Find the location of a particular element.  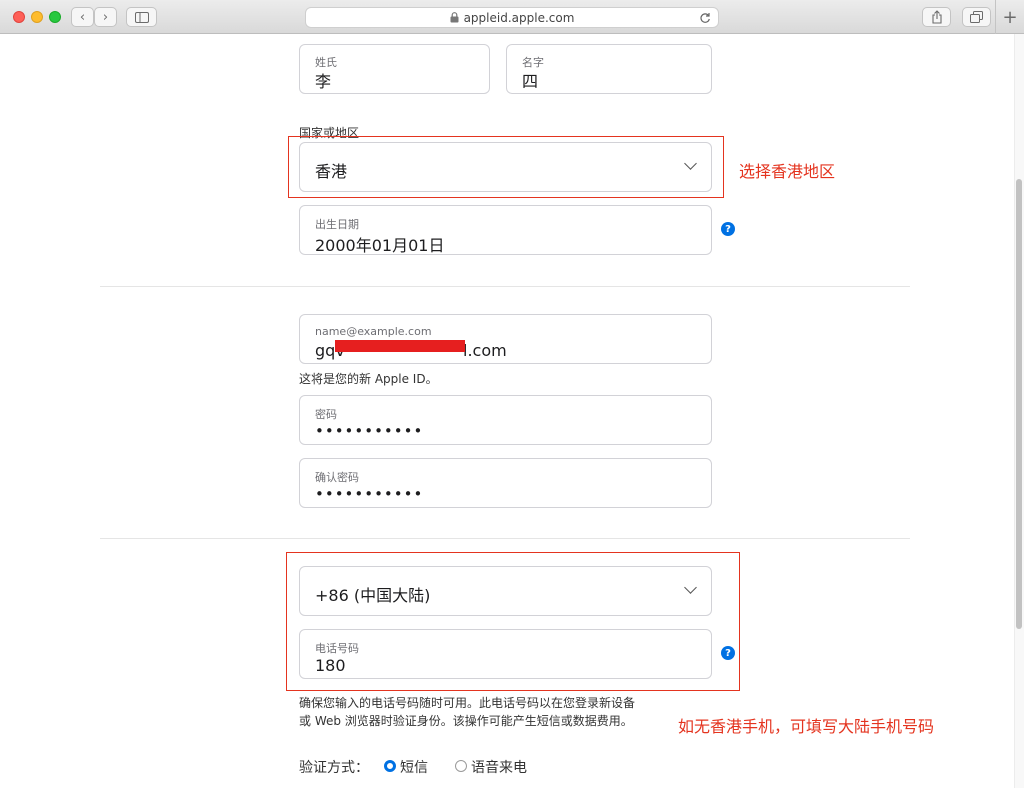

birthday-help-icon: ? is located at coordinates (728, 229).